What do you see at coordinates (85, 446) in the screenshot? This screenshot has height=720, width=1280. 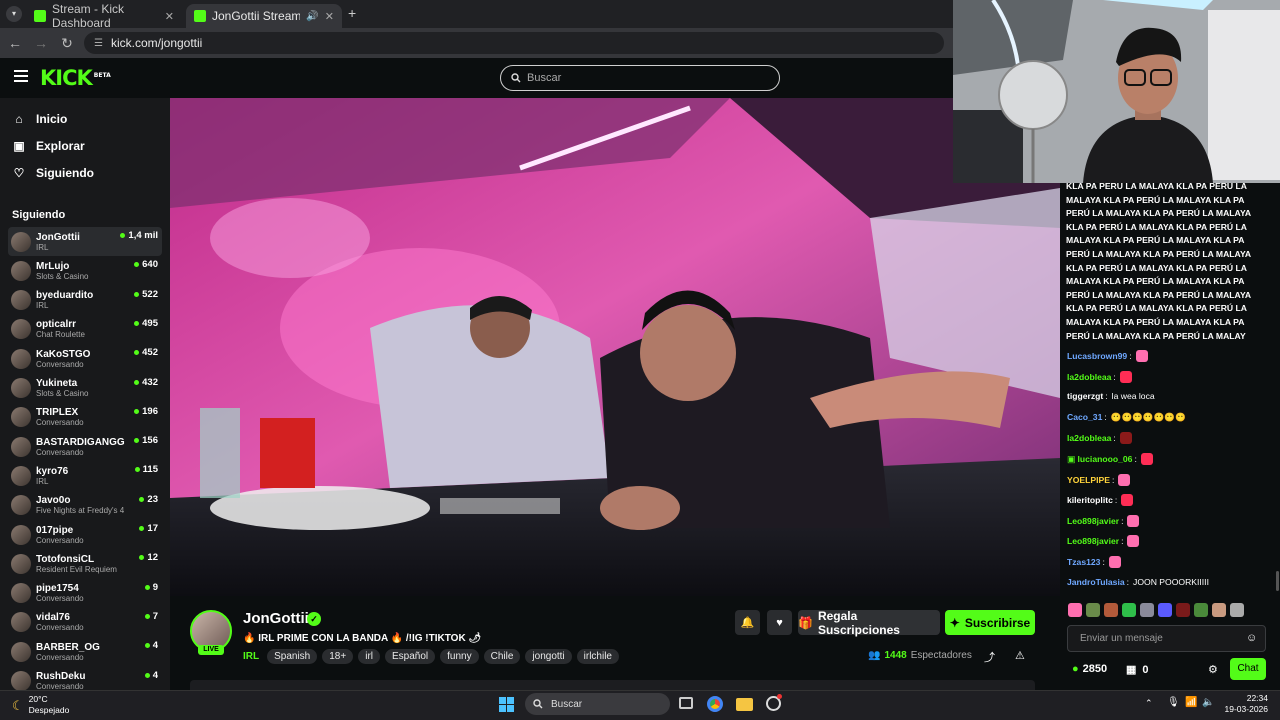 I see `sidebar-channel-bastardigangg: BASTARDIGANGG Conversando 156` at bounding box center [85, 446].